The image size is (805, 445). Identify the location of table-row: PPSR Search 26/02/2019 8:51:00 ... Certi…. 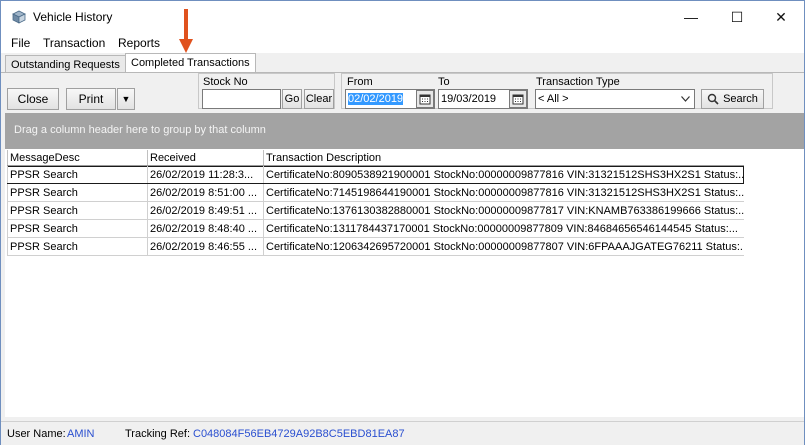
(375, 193).